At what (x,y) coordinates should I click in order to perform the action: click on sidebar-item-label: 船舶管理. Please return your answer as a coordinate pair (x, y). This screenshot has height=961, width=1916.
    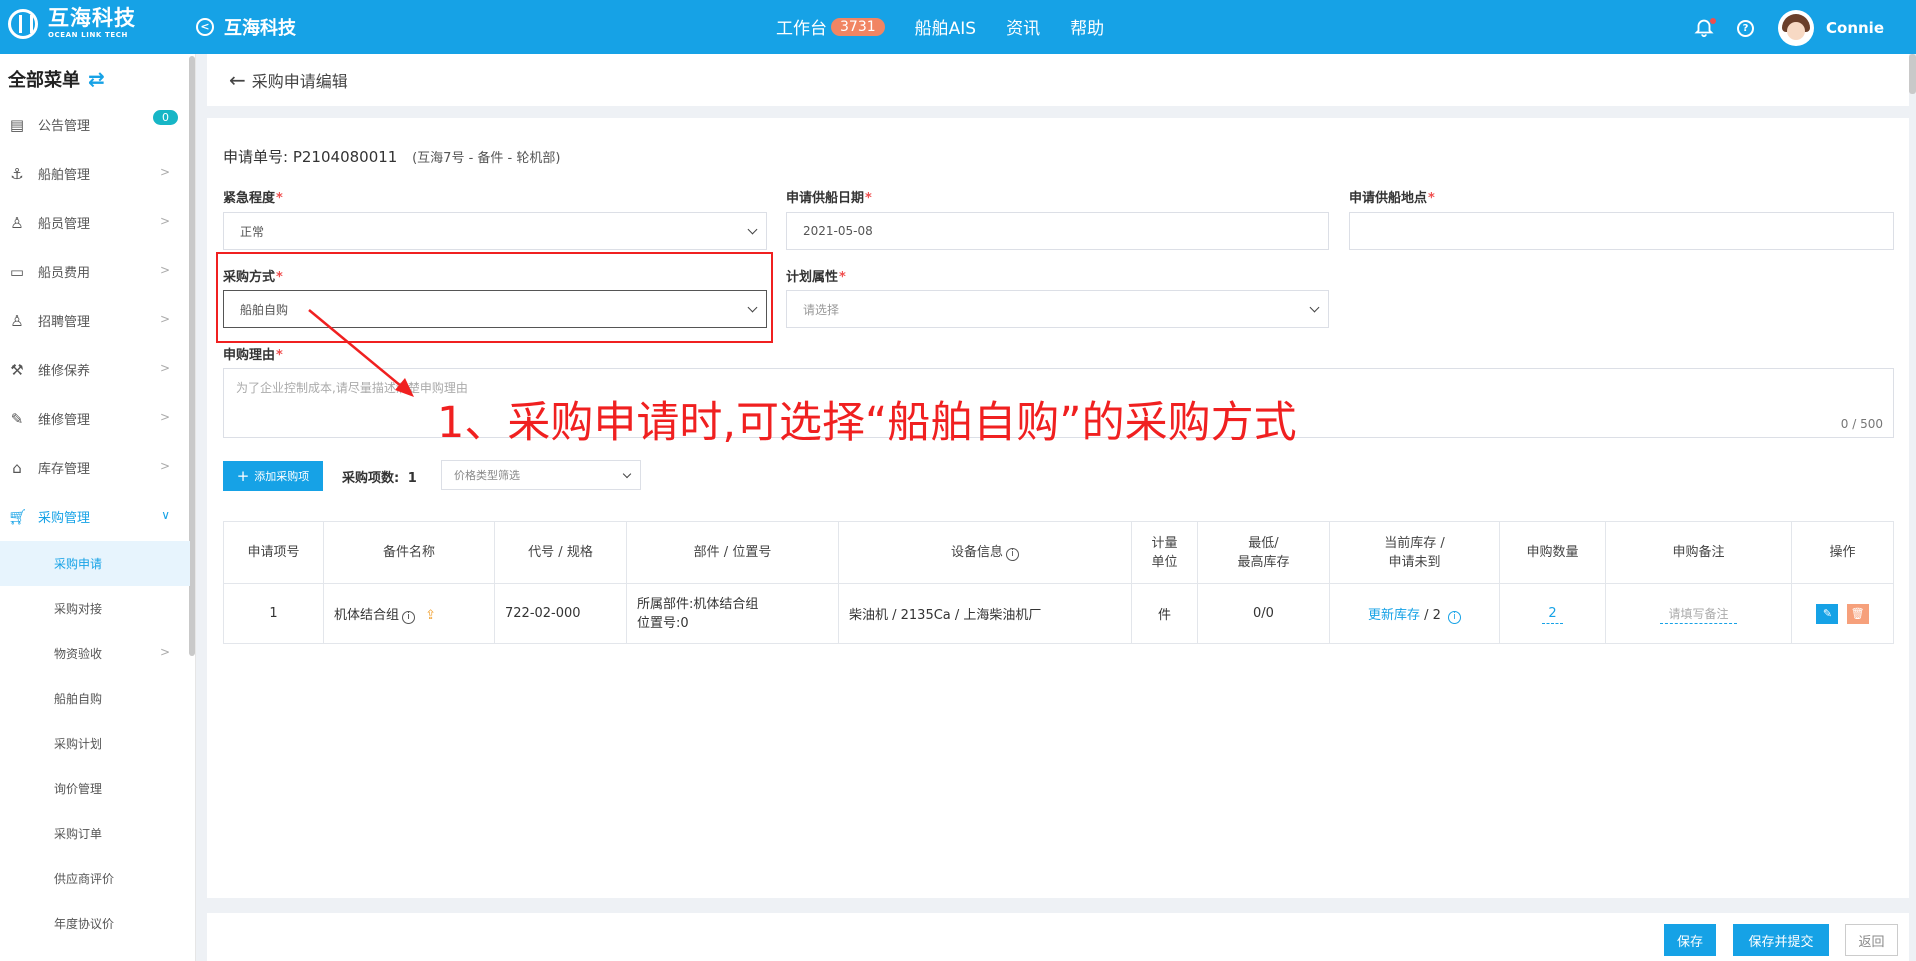
    Looking at the image, I should click on (64, 175).